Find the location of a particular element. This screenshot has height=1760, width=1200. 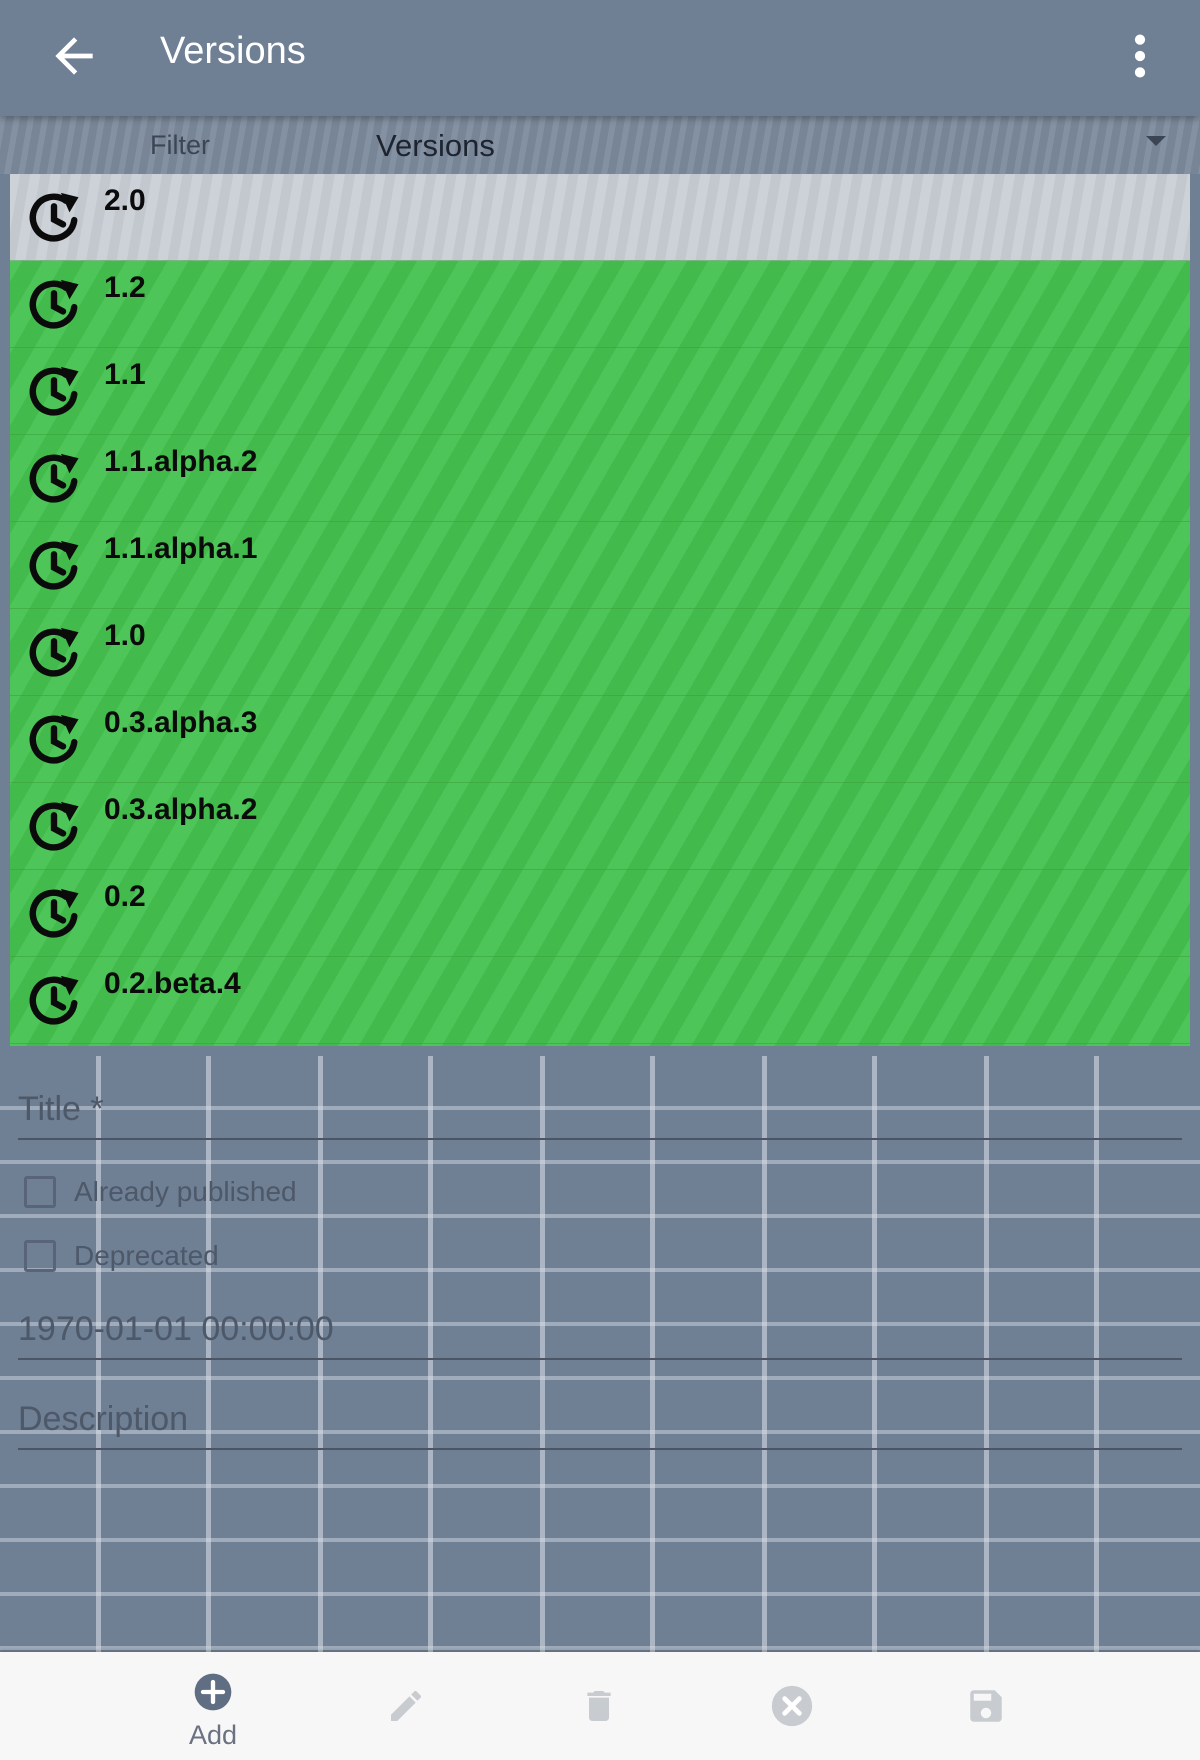

more-vertical-icon is located at coordinates (1140, 56).